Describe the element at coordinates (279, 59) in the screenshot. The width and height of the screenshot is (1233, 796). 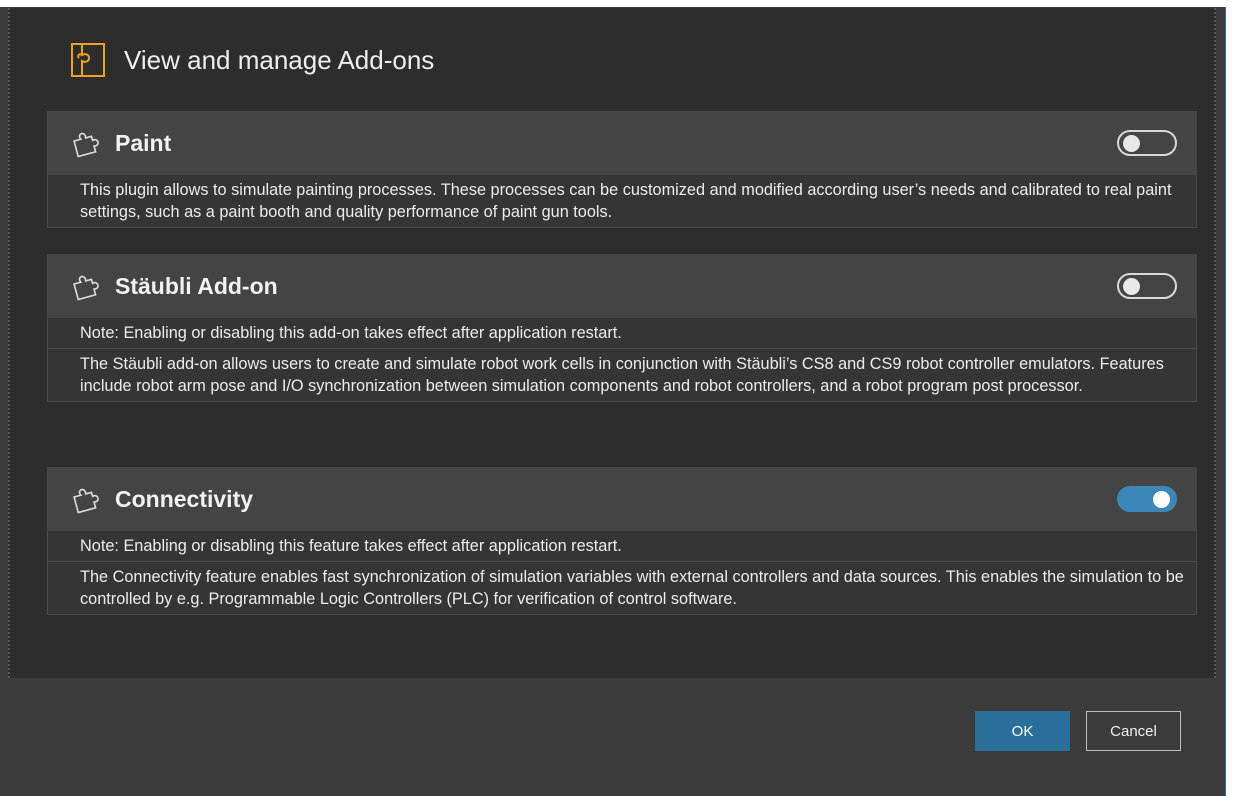
I see `dialog-title: View and manage Add-ons` at that location.